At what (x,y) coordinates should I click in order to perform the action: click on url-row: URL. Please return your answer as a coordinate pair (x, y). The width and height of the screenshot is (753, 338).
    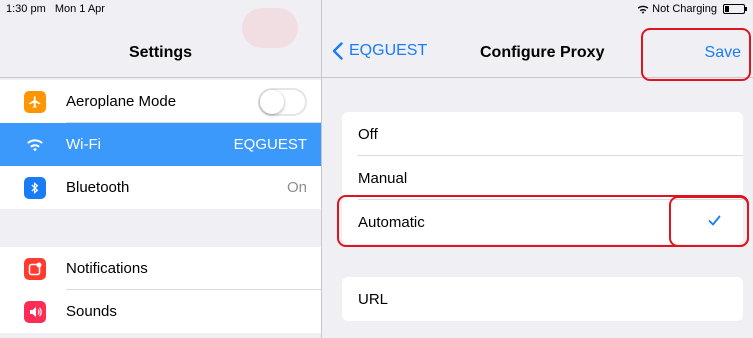
    Looking at the image, I should click on (542, 299).